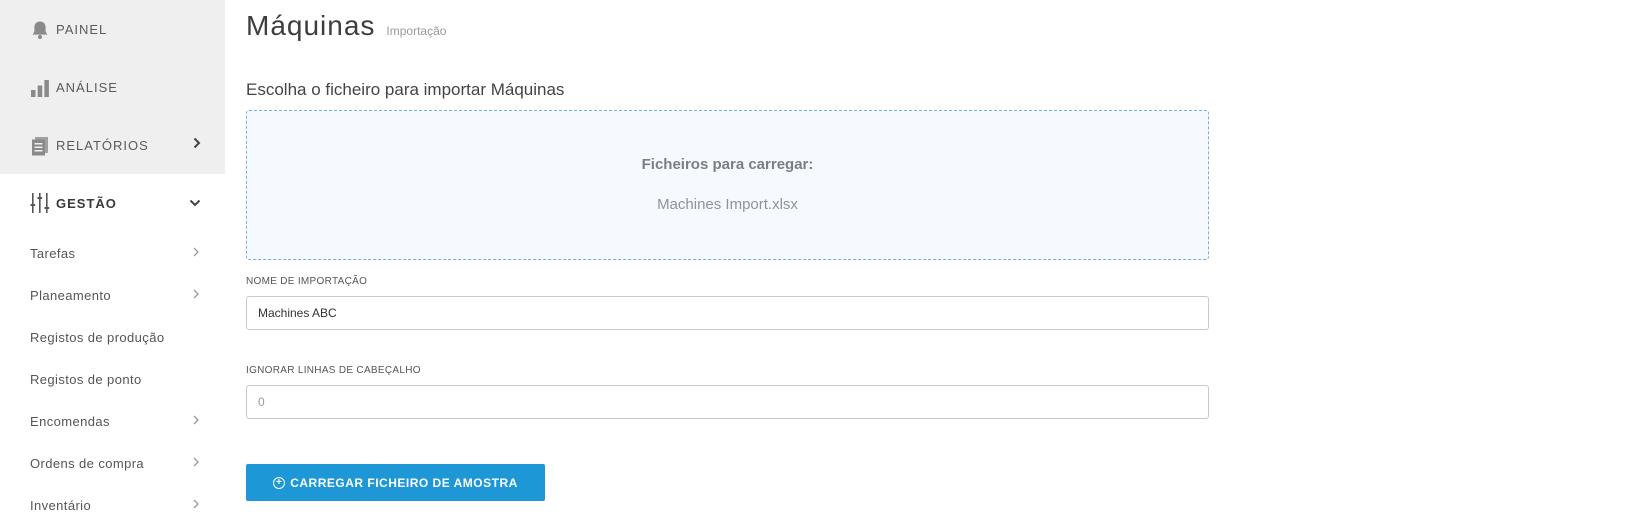 This screenshot has width=1630, height=520. What do you see at coordinates (87, 87) in the screenshot?
I see `sidebar-item-label: ANÁLISE` at bounding box center [87, 87].